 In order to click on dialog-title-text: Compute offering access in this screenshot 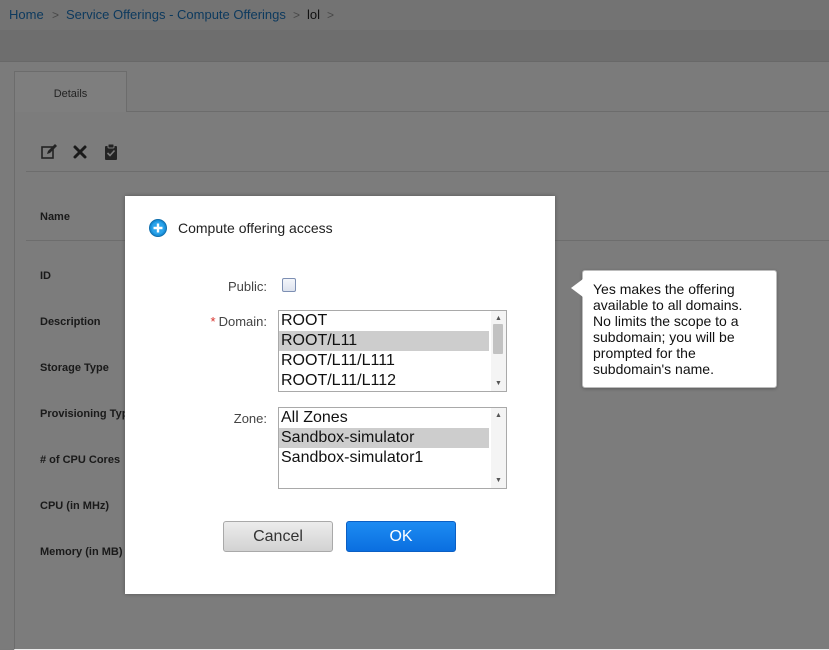, I will do `click(255, 228)`.